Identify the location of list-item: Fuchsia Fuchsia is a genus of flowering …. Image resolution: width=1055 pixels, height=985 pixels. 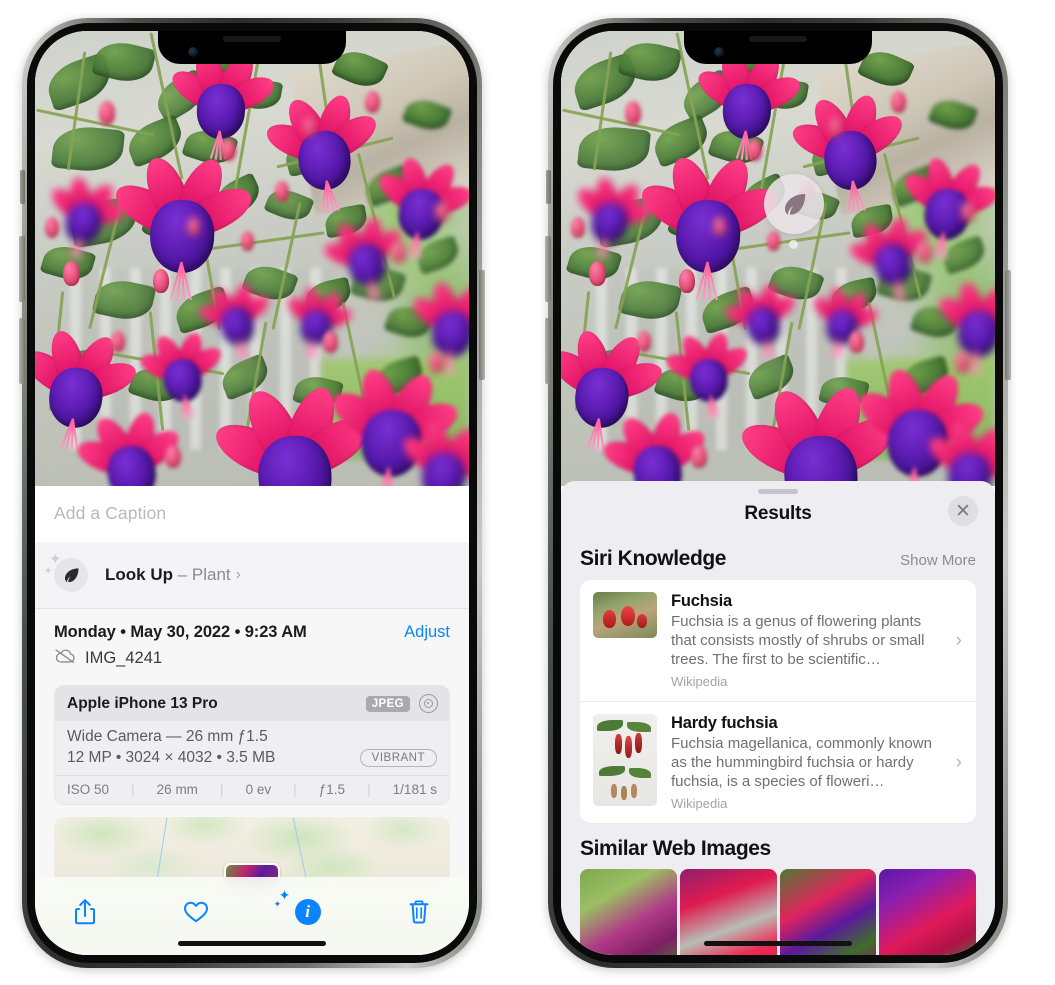
(778, 640).